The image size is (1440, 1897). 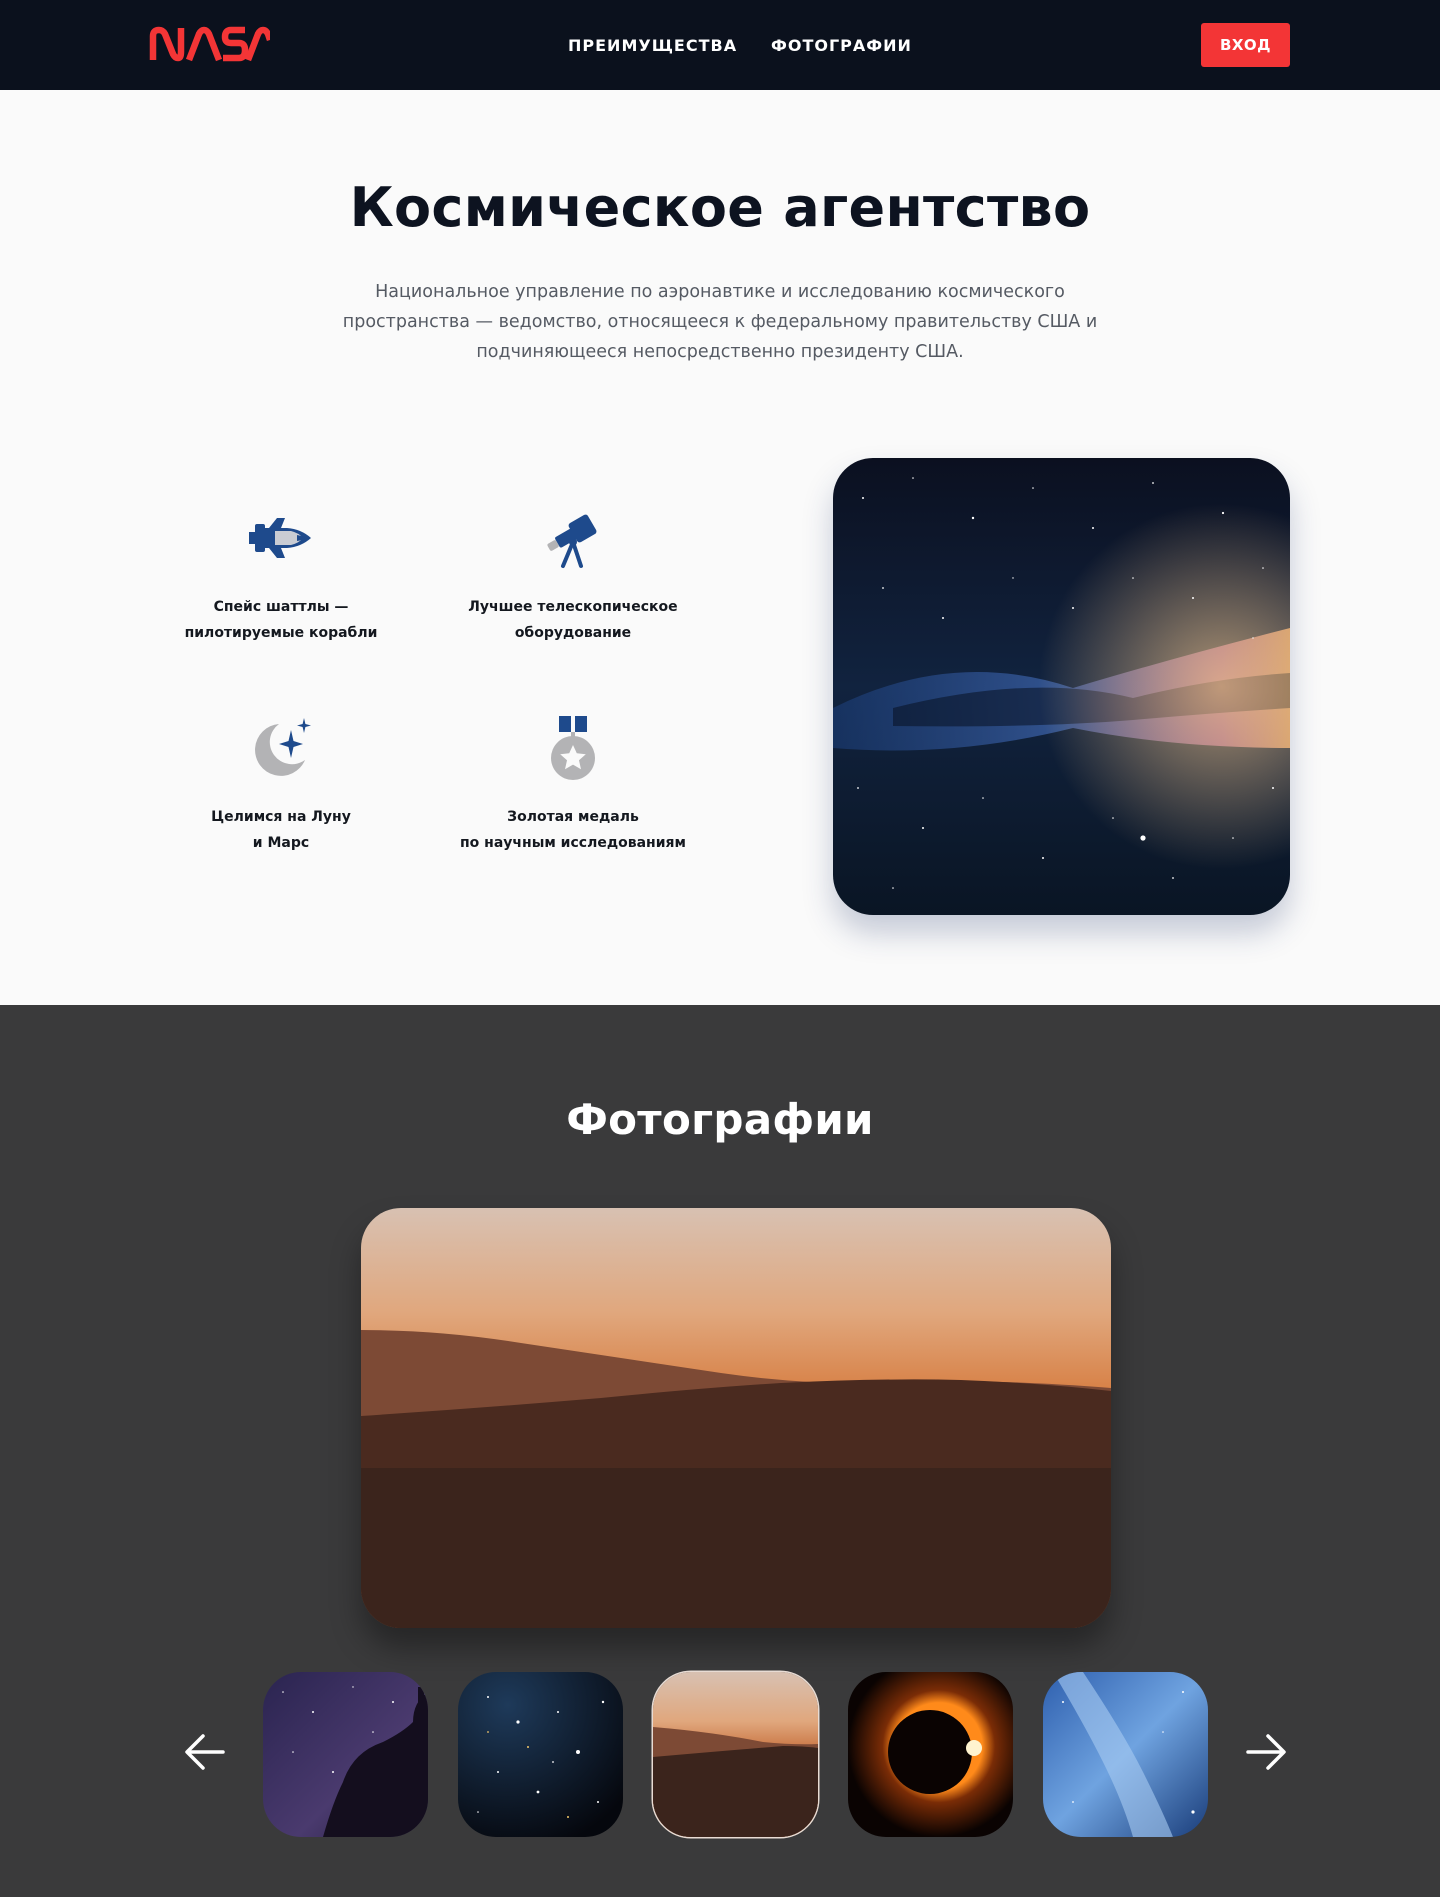 What do you see at coordinates (205, 1752) in the screenshot?
I see `arrow-left-icon` at bounding box center [205, 1752].